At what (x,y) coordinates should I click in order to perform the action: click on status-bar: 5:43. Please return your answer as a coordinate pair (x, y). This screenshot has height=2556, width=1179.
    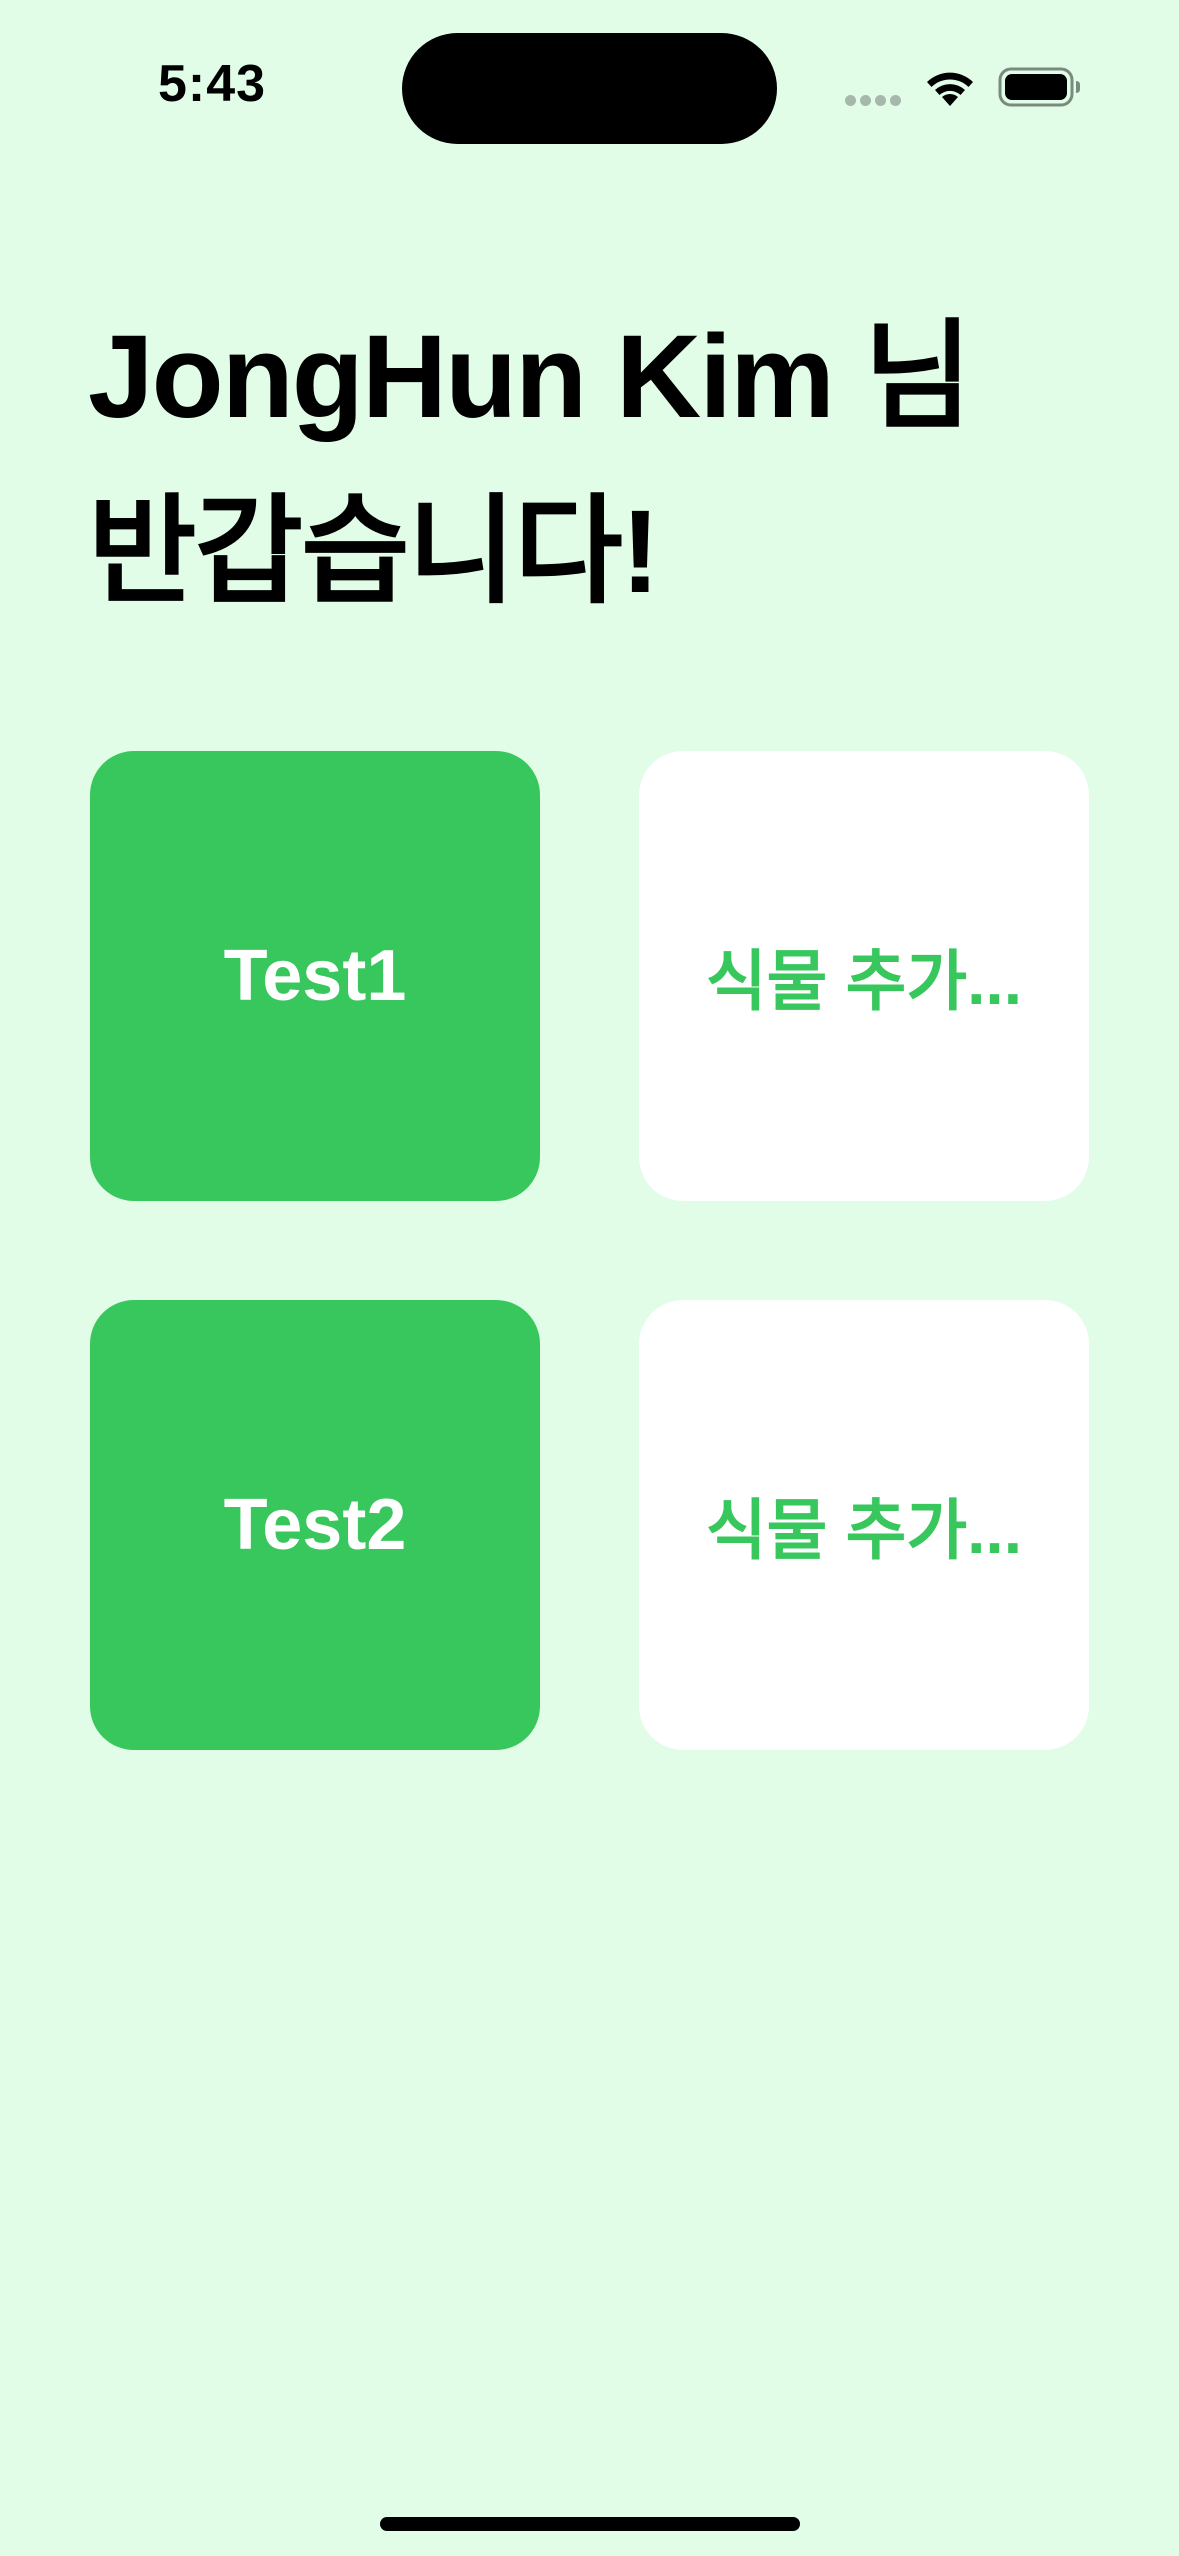
    Looking at the image, I should click on (589, 85).